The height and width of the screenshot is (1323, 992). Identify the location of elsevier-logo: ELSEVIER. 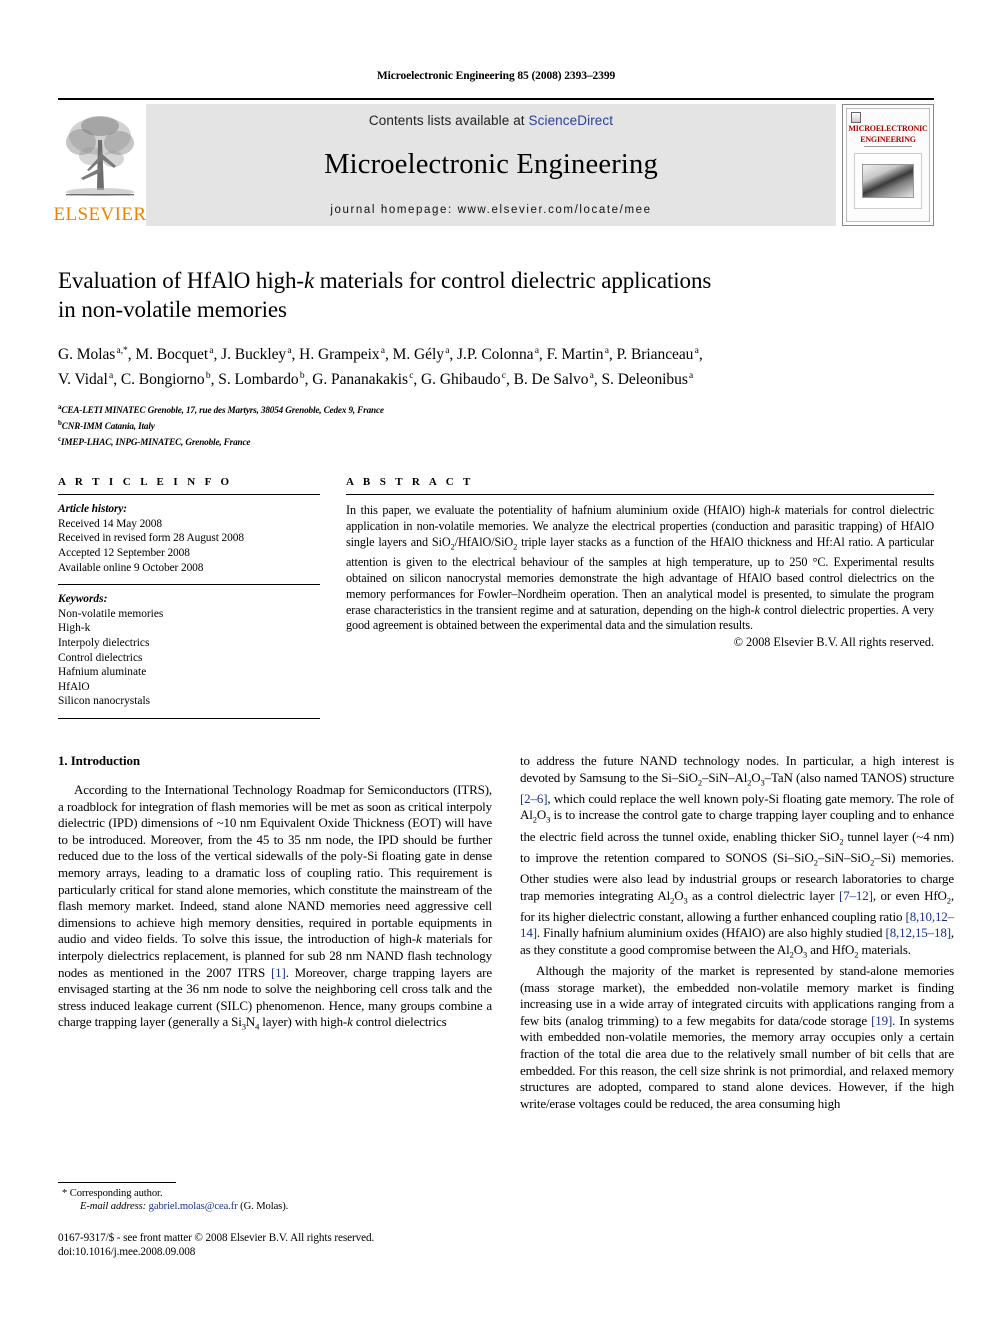
(100, 165).